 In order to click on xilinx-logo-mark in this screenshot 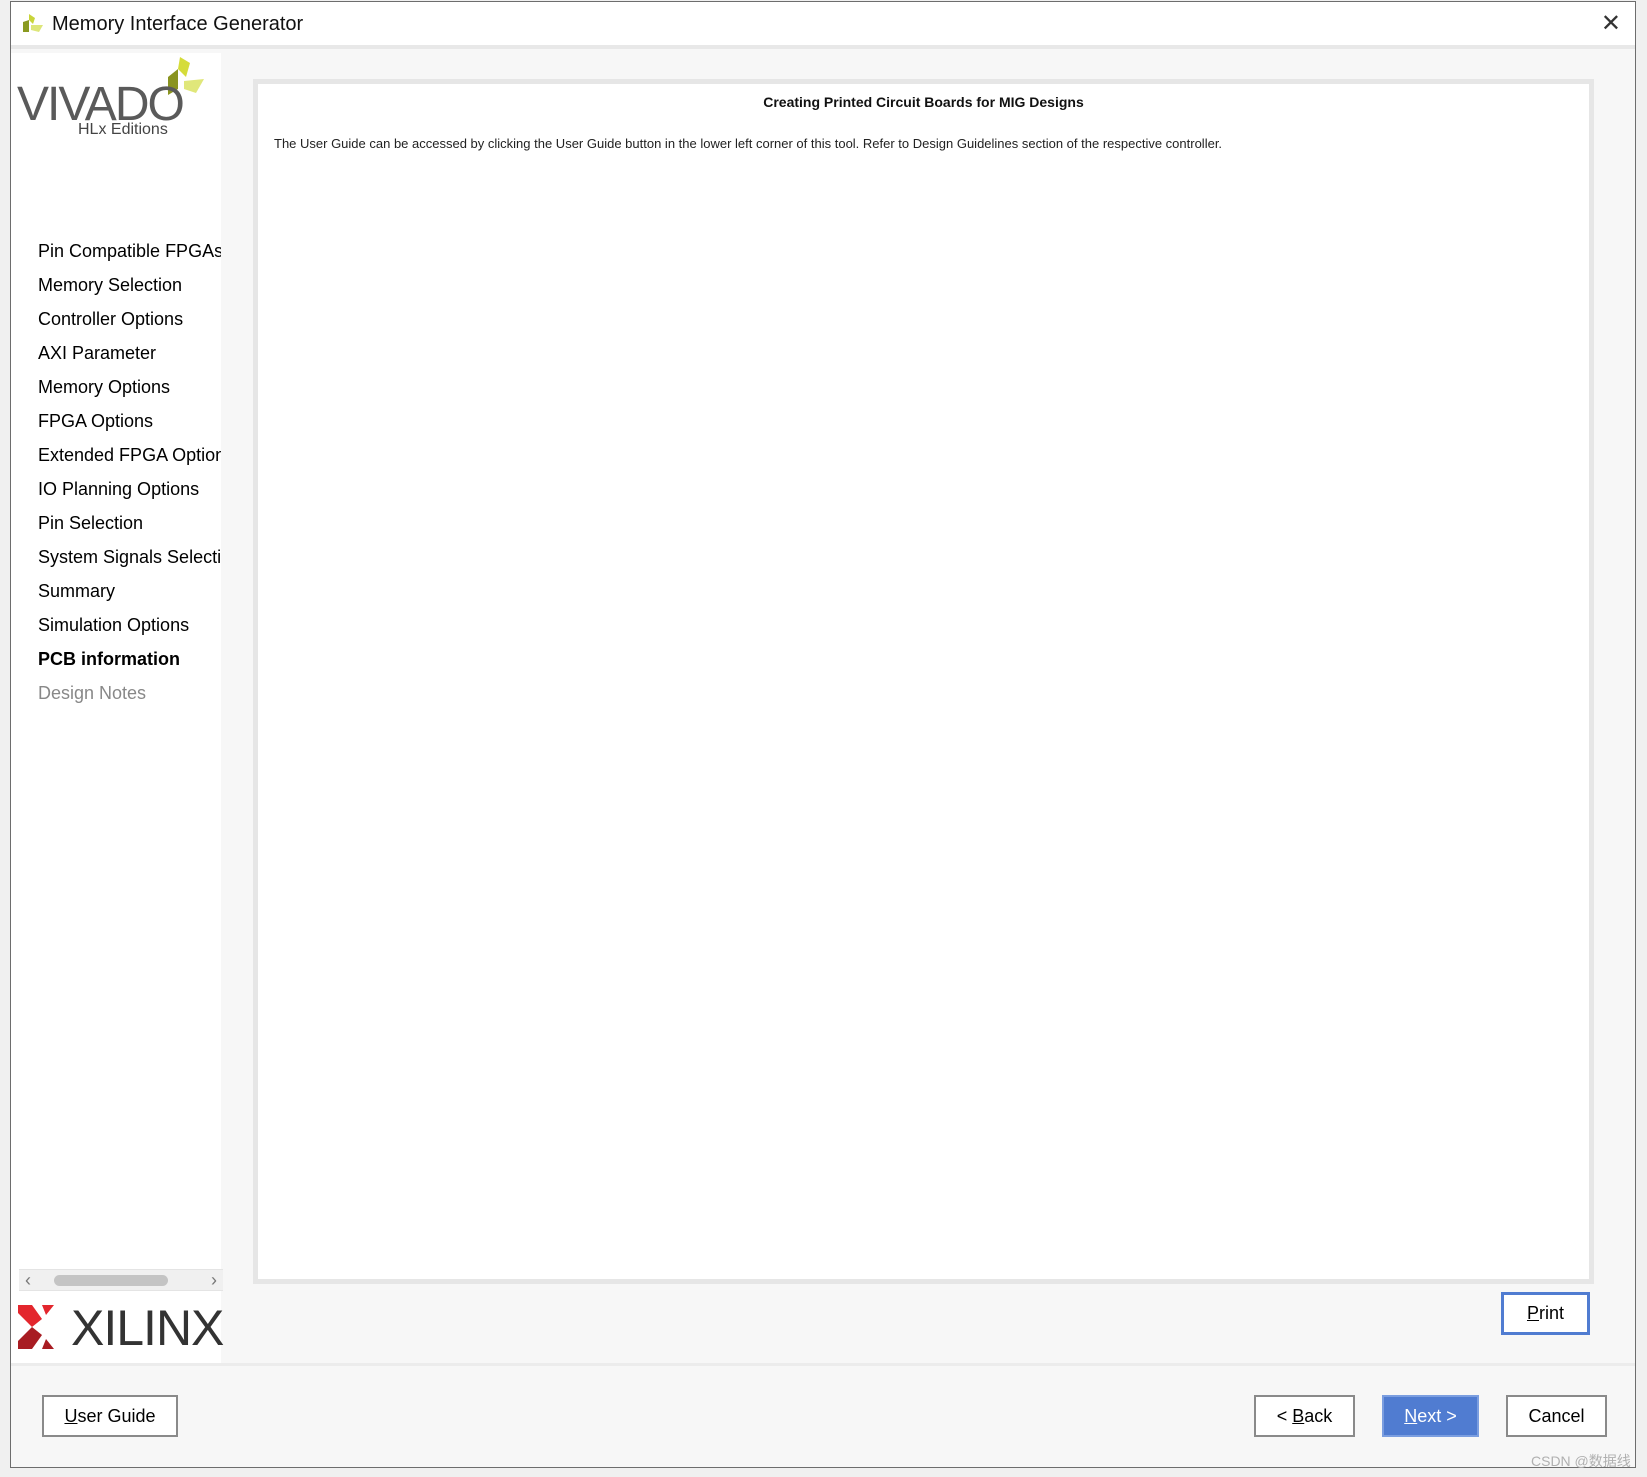, I will do `click(36, 1327)`.